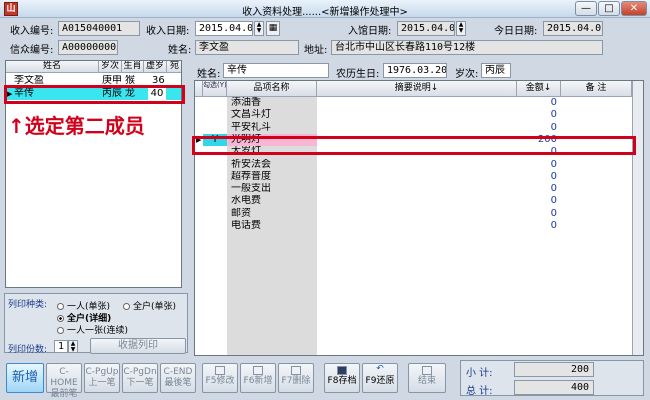  What do you see at coordinates (102, 378) in the screenshot?
I see `prev-record-button: C-PgUp 上一笔` at bounding box center [102, 378].